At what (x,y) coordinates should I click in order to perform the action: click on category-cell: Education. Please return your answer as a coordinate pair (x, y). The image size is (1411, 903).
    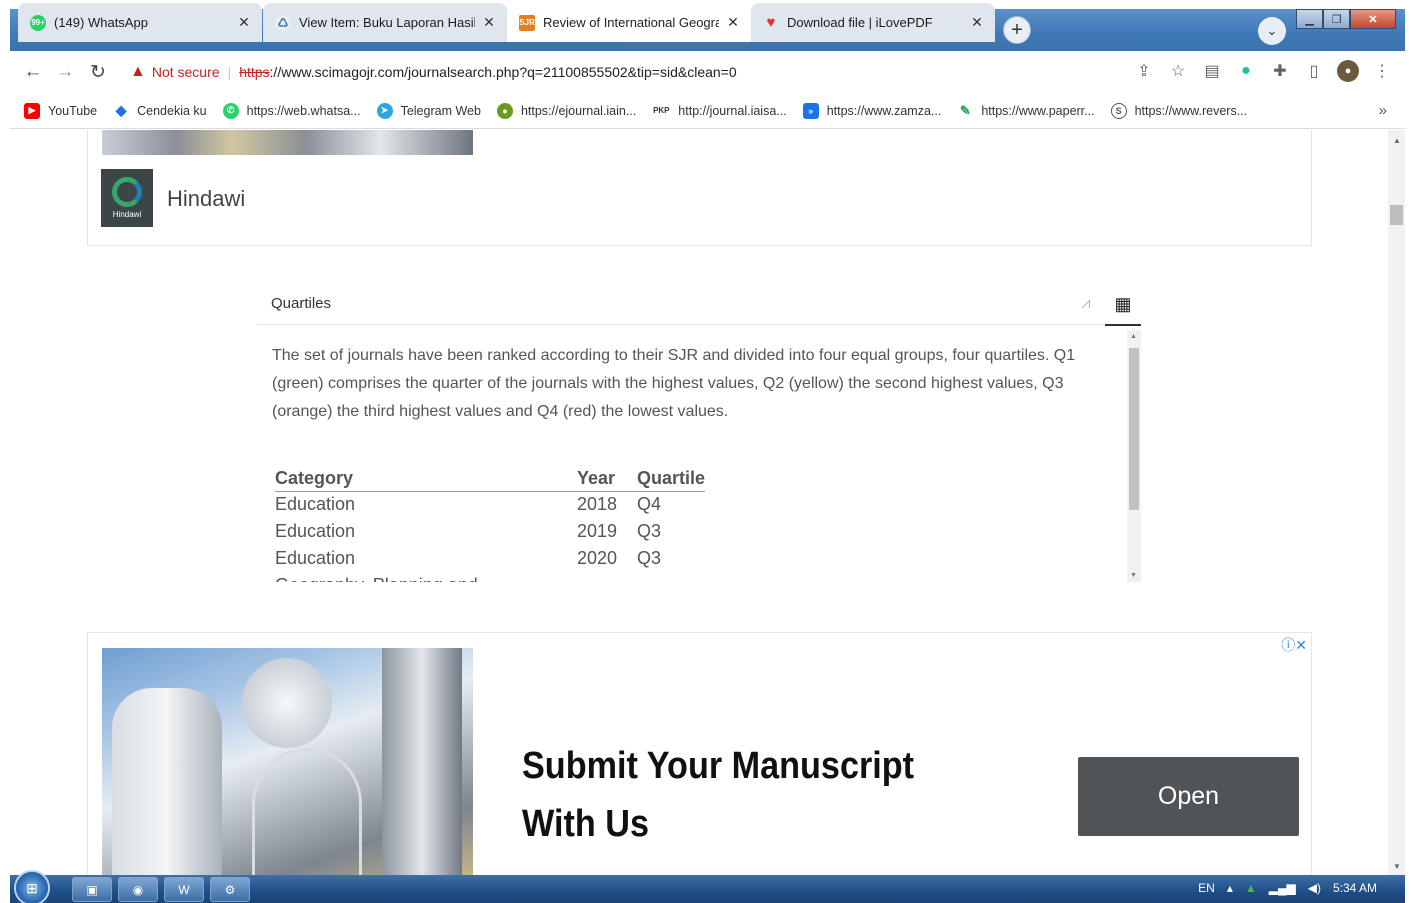
    Looking at the image, I should click on (315, 504).